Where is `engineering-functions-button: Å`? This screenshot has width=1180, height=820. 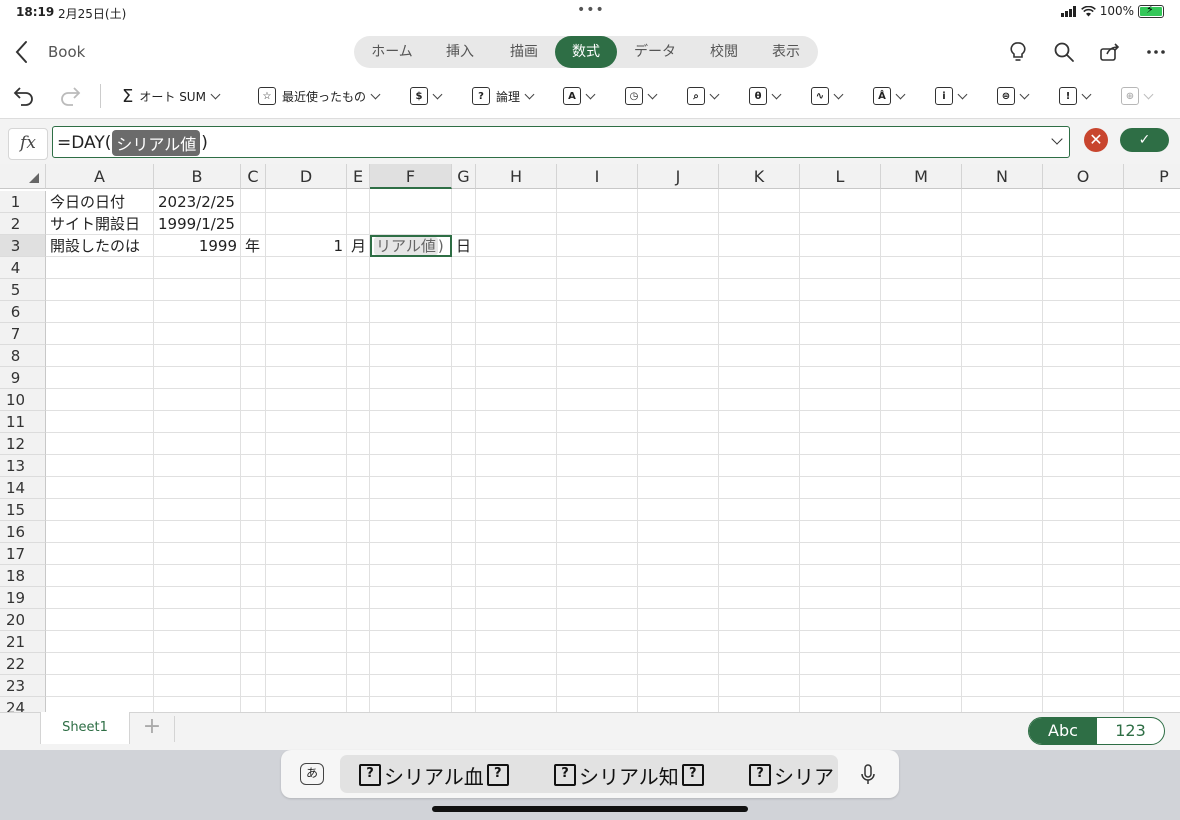
engineering-functions-button: Å is located at coordinates (889, 96).